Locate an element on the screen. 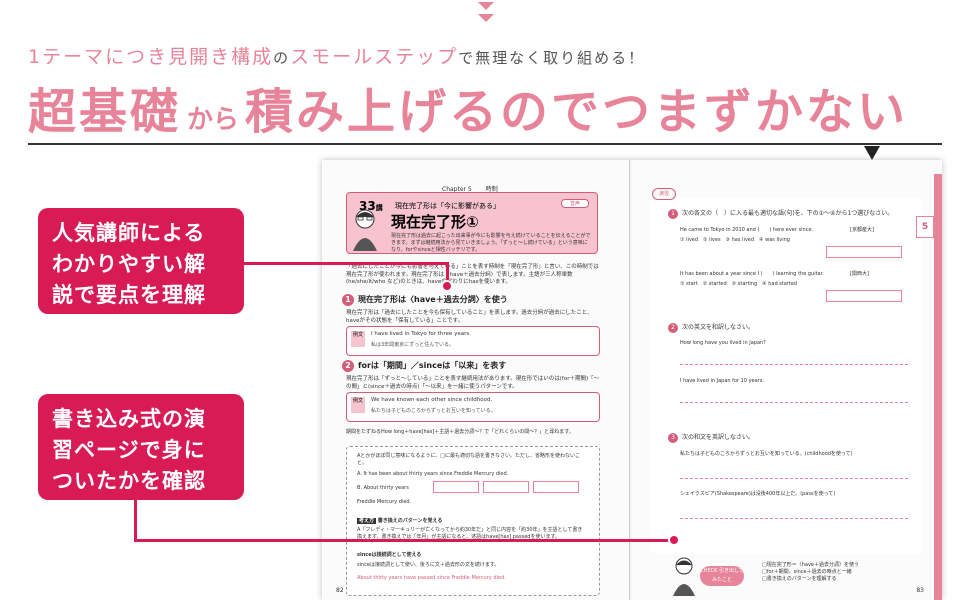 The image size is (970, 600). lesson-number-value: 33 is located at coordinates (367, 206).